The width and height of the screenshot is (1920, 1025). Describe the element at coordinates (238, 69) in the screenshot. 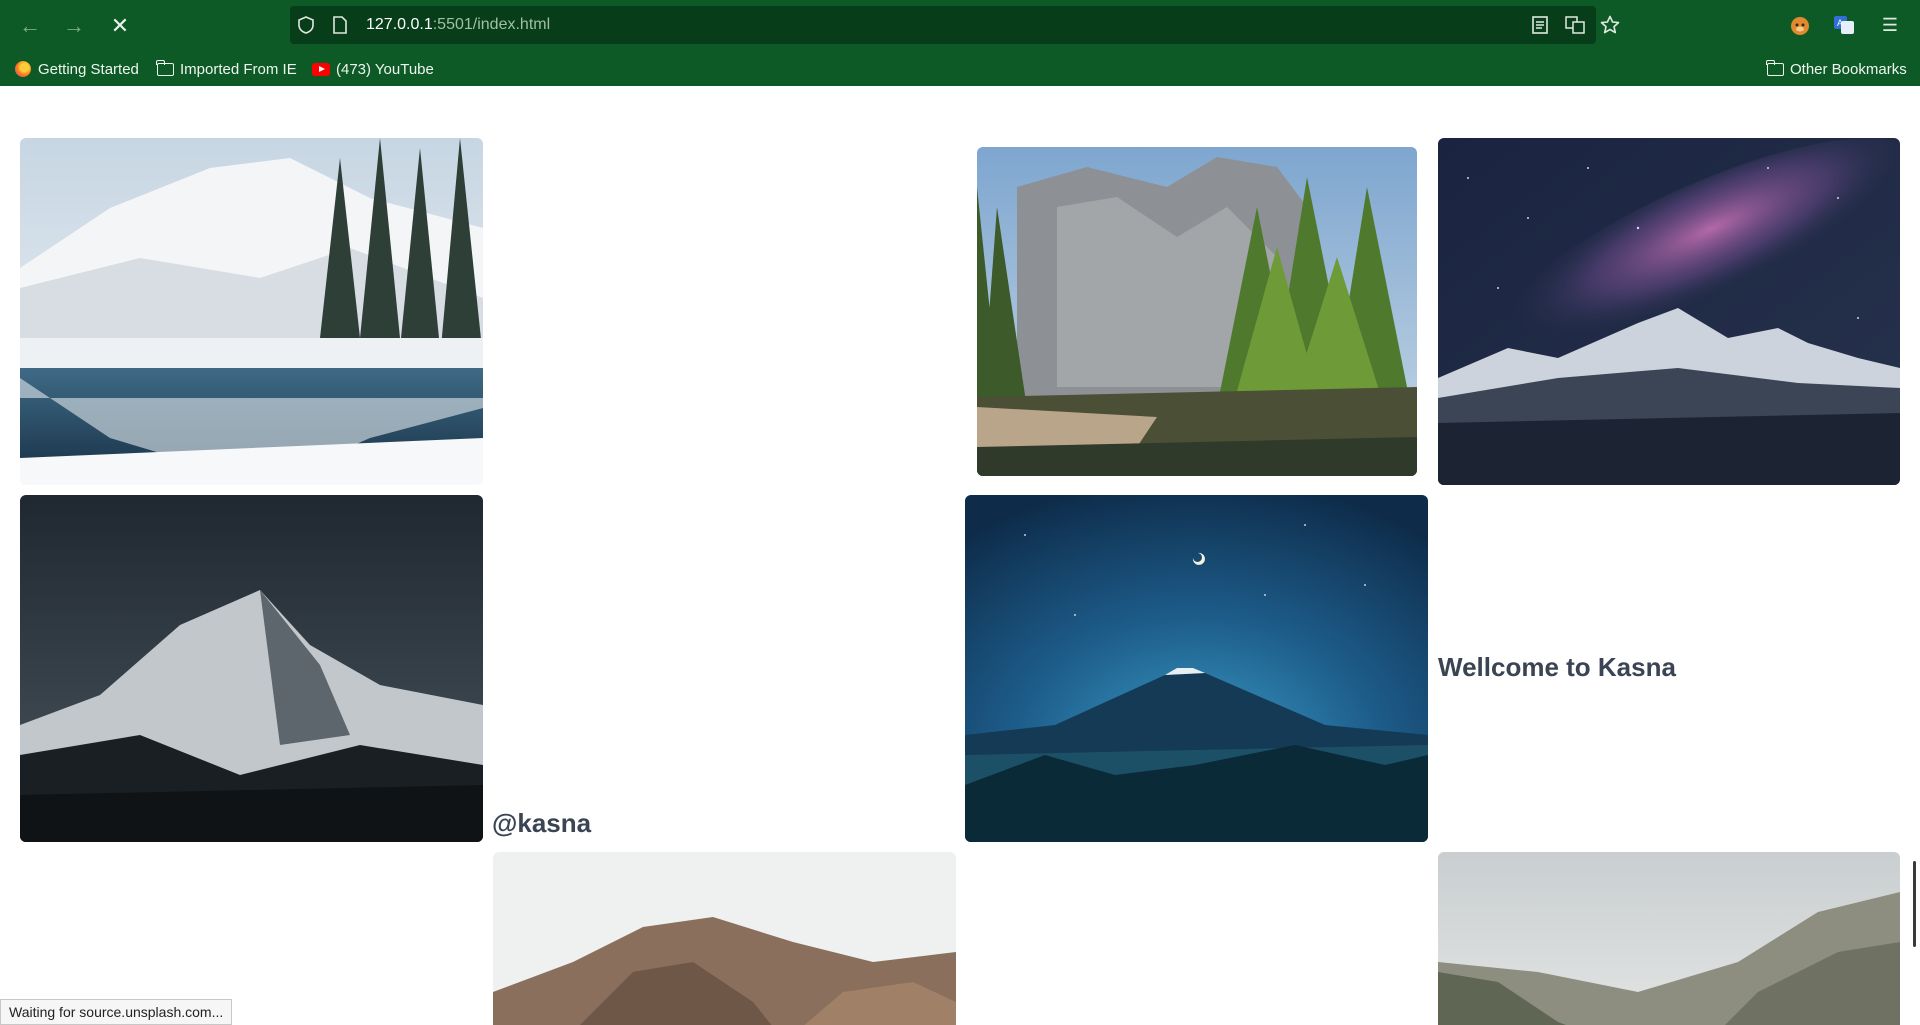

I see `bookmark-label: Imported From IE` at that location.